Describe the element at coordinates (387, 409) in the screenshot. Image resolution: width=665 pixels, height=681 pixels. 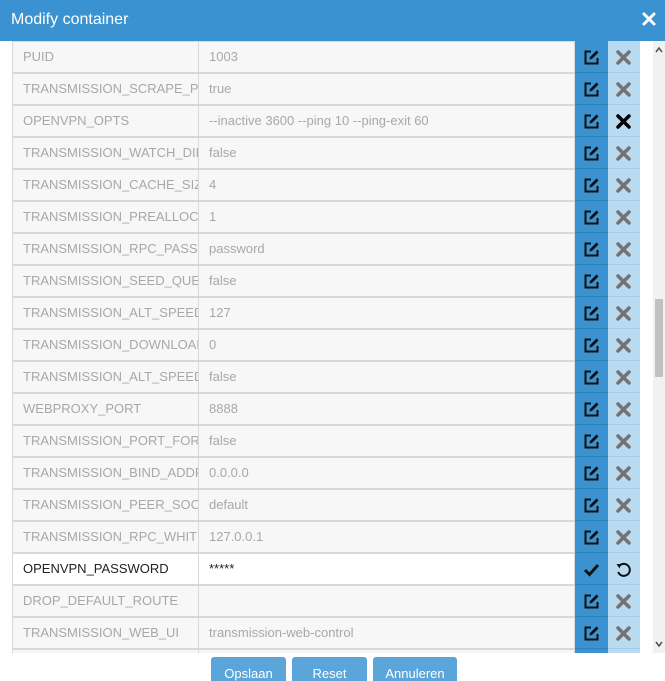
I see `env-value-field: 8888` at that location.